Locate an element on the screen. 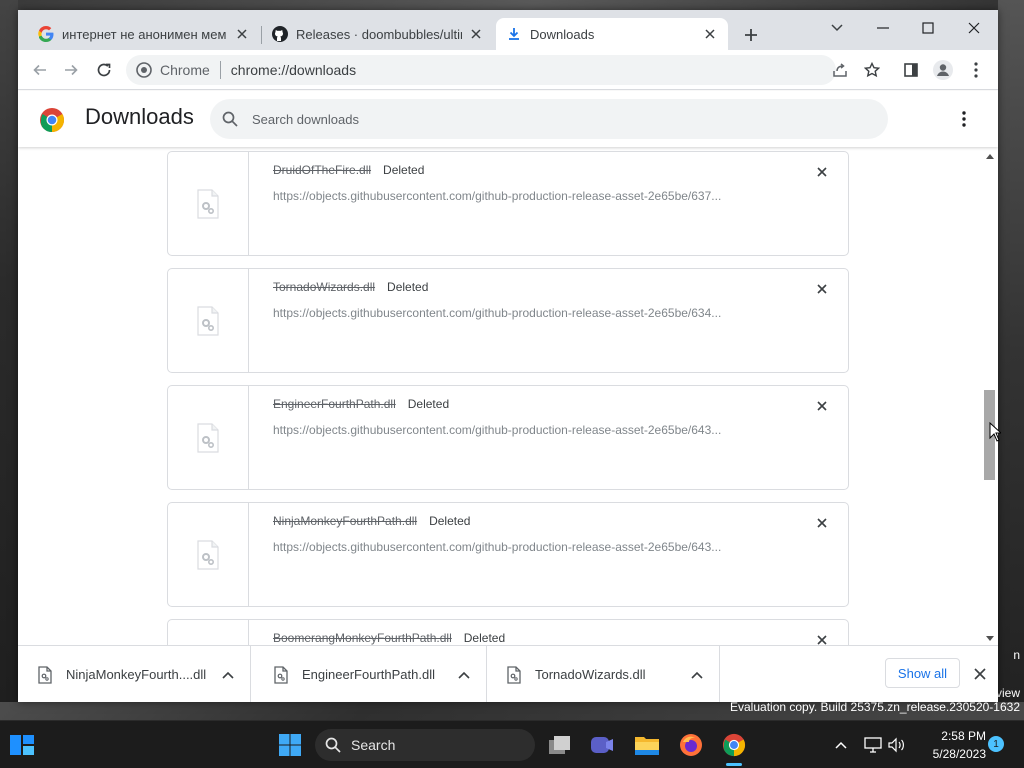 The height and width of the screenshot is (768, 1024). download-name-row: TornadoWizards.dll Deleted is located at coordinates (350, 287).